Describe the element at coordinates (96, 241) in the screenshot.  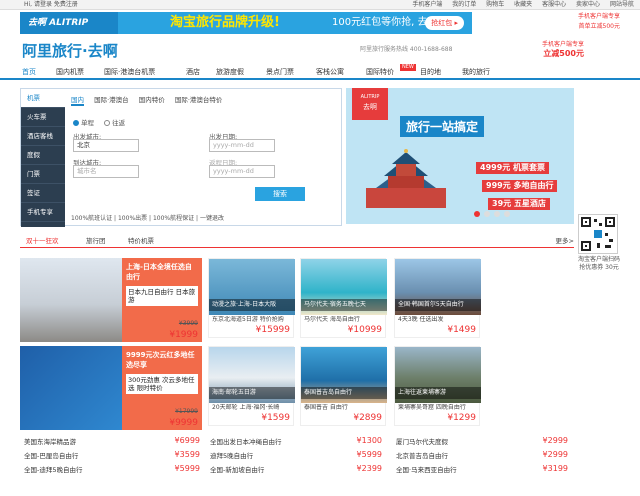
I see `tab-tours: 旅行团` at that location.